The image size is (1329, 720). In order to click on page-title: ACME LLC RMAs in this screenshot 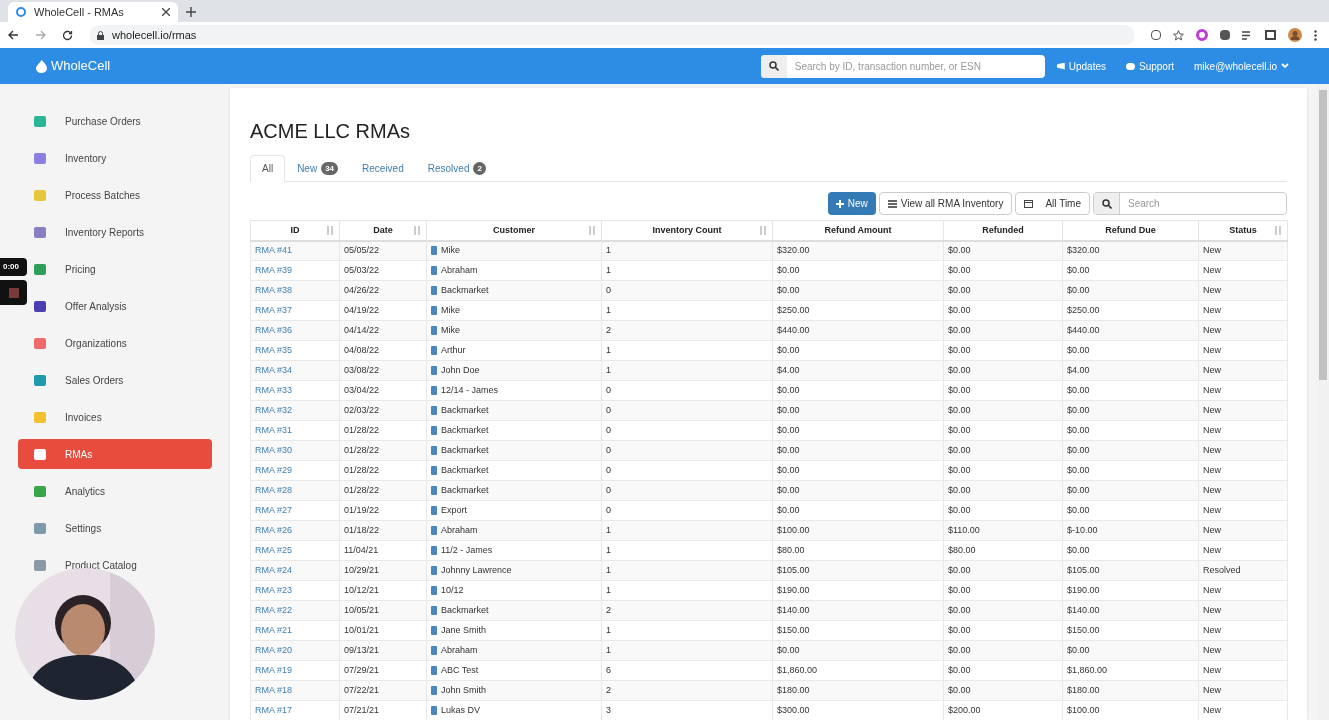, I will do `click(331, 131)`.